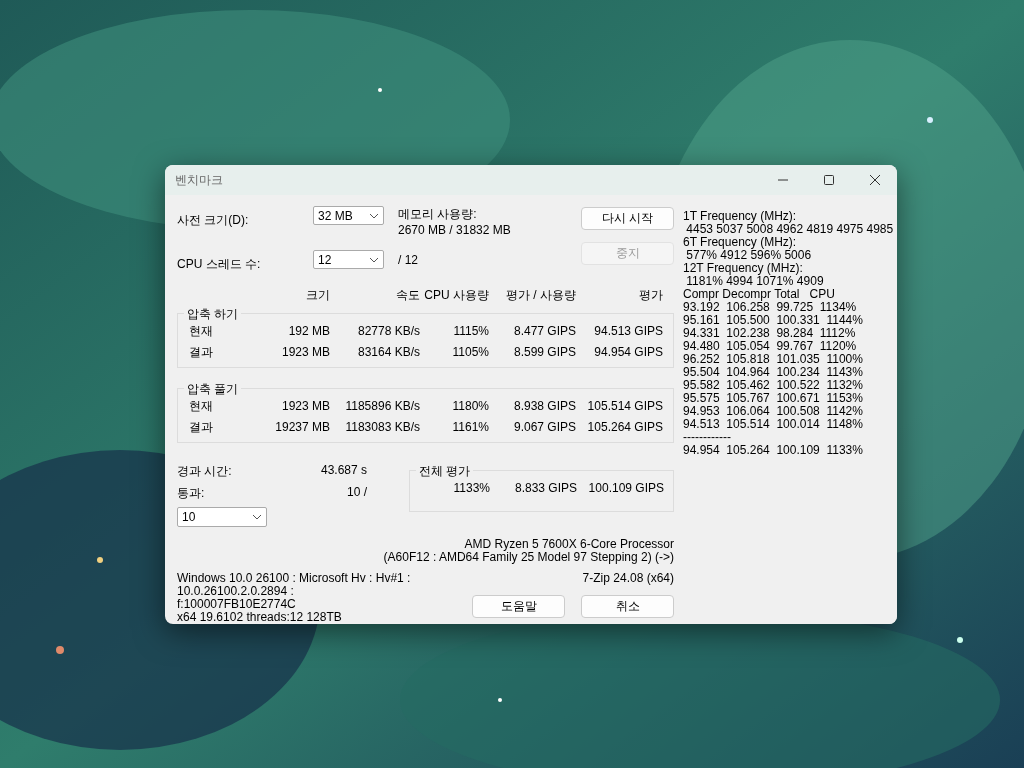 The image size is (1024, 768). Describe the element at coordinates (213, 220) in the screenshot. I see `field-label: 사전 크기(D):` at that location.